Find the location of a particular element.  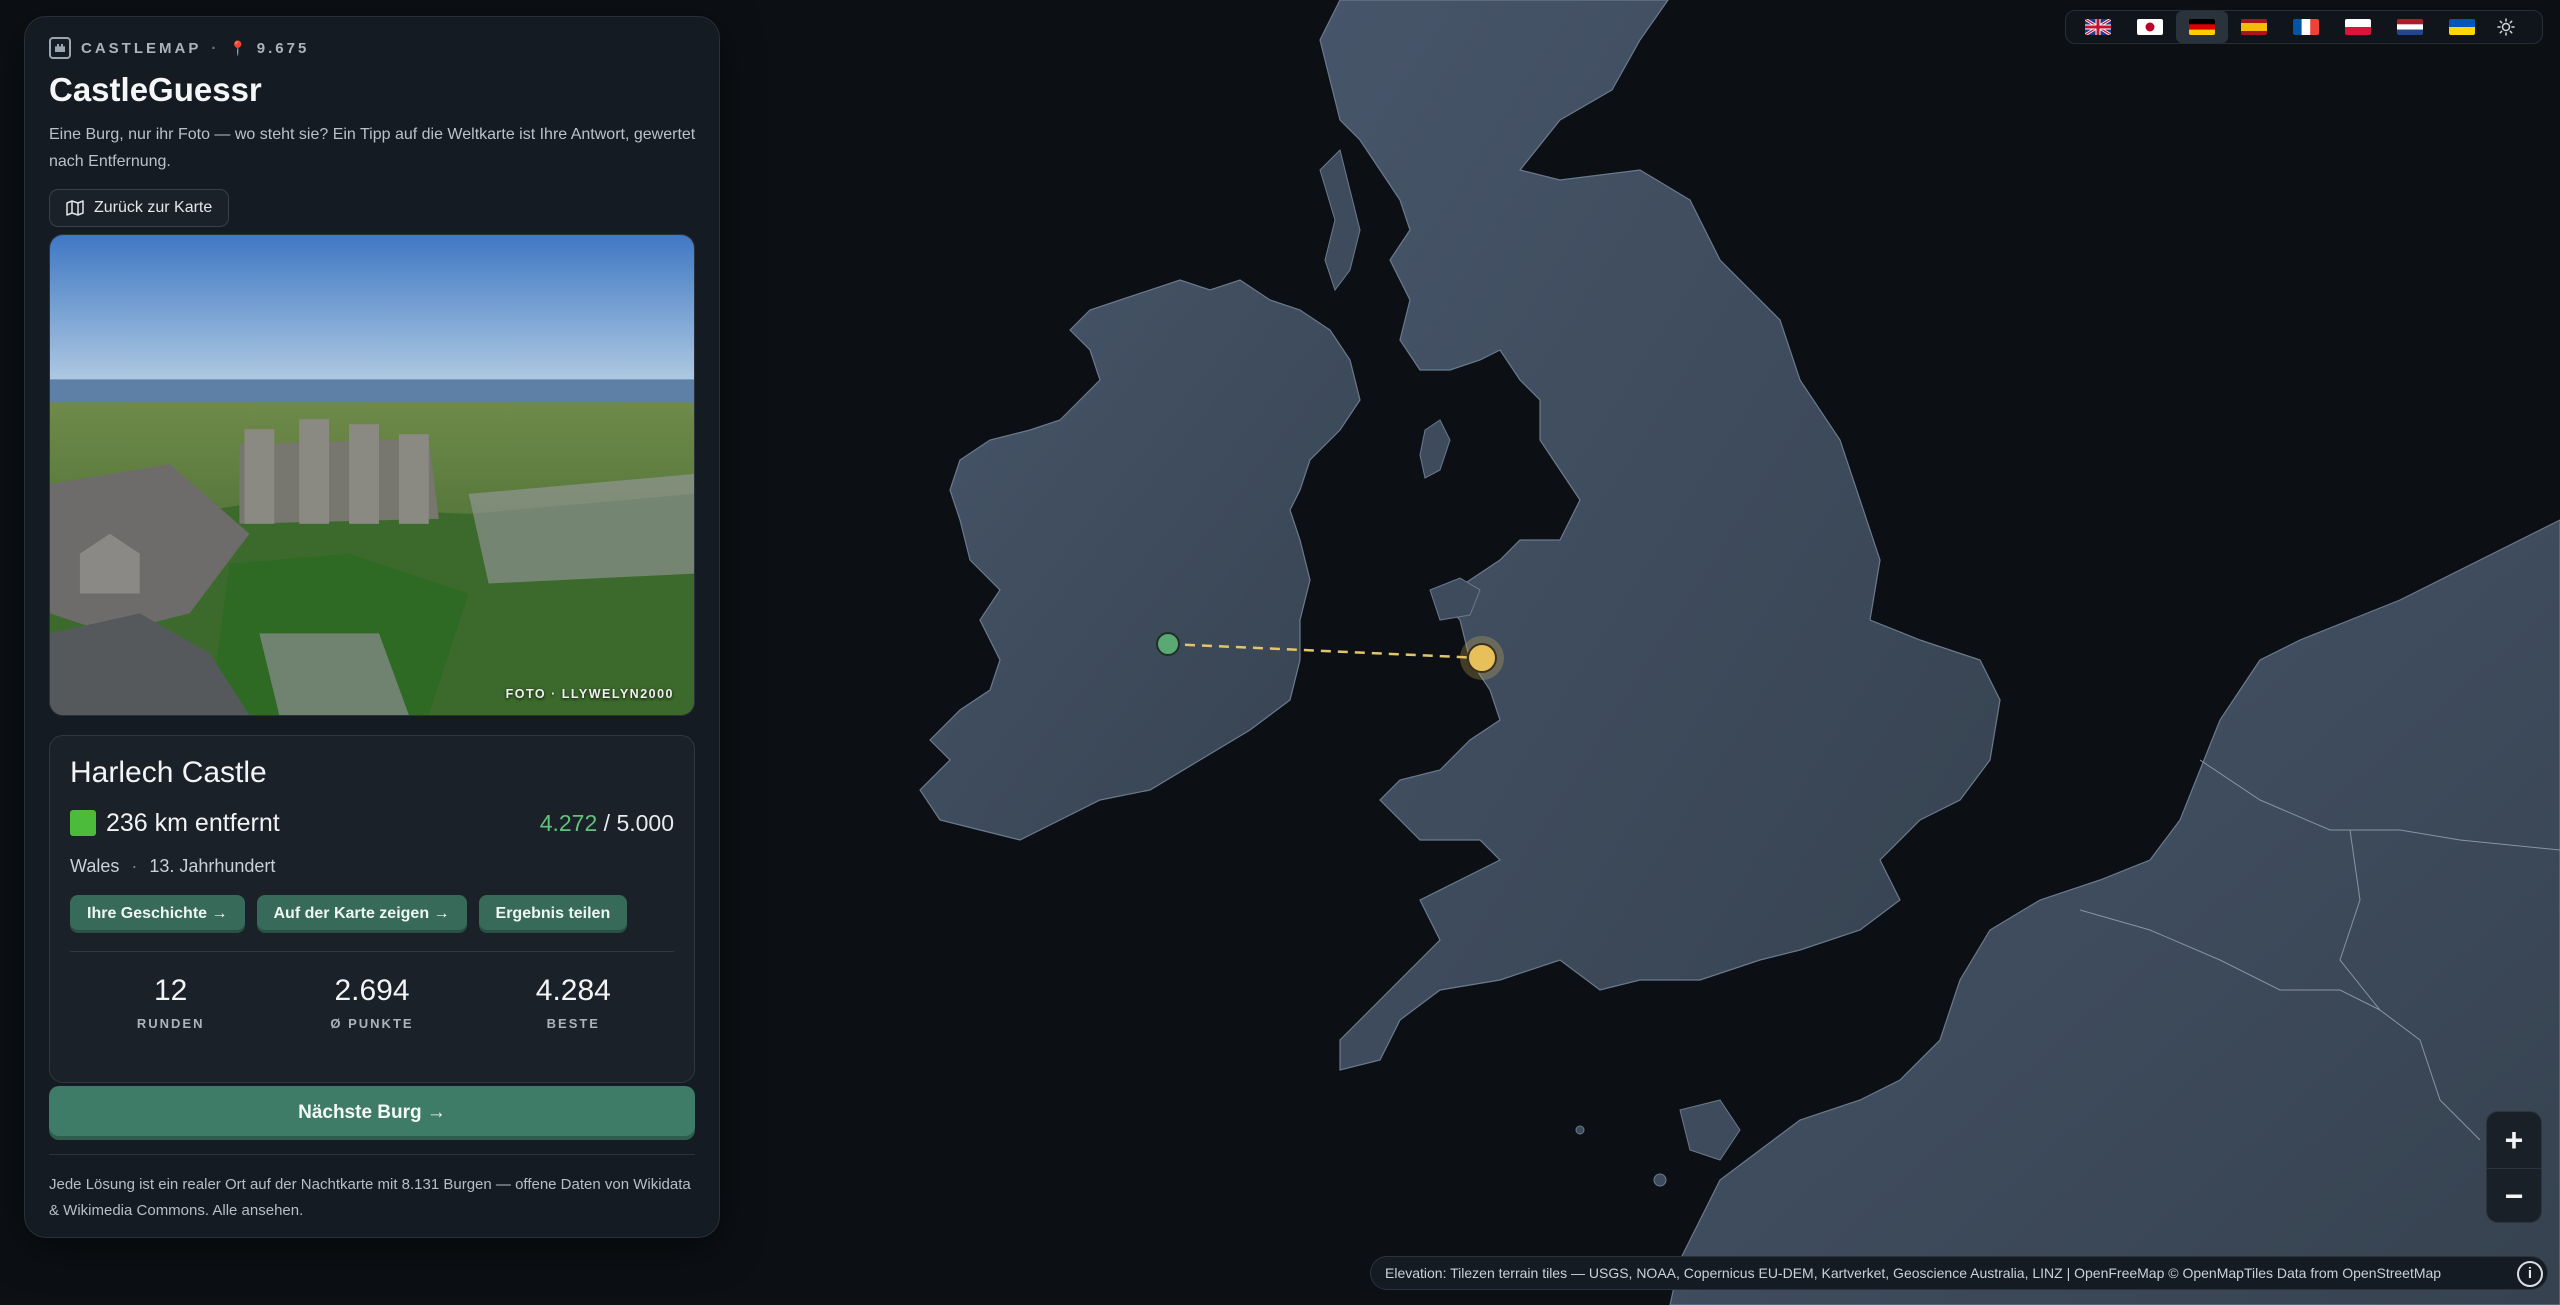

netherlands-flag-icon is located at coordinates (2410, 27).